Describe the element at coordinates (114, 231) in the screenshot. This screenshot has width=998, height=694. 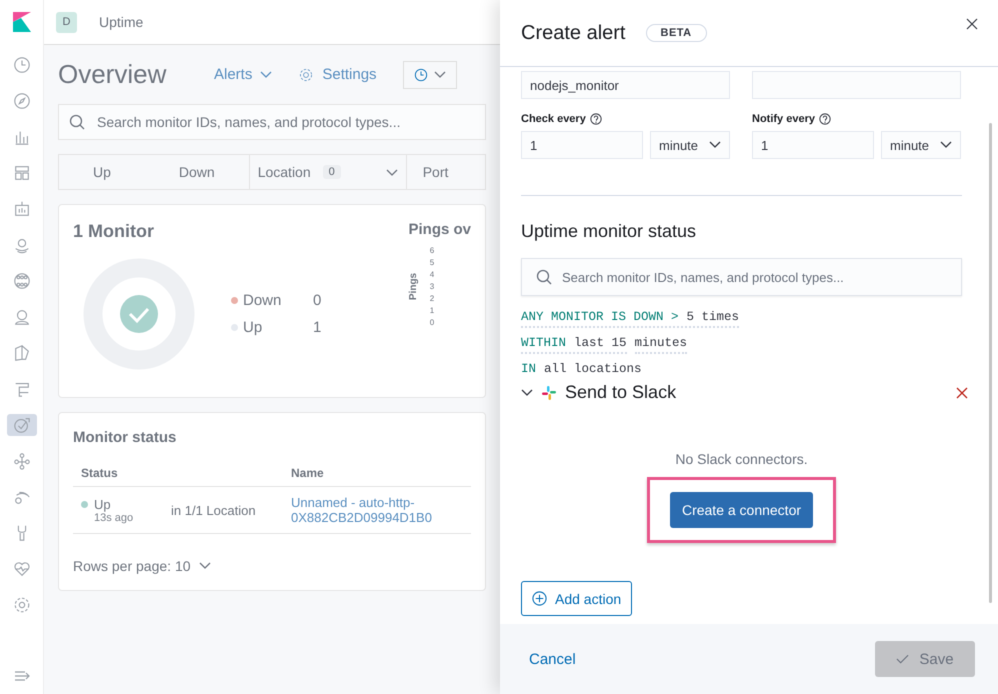
I see `card-title: 1 Monitor` at that location.